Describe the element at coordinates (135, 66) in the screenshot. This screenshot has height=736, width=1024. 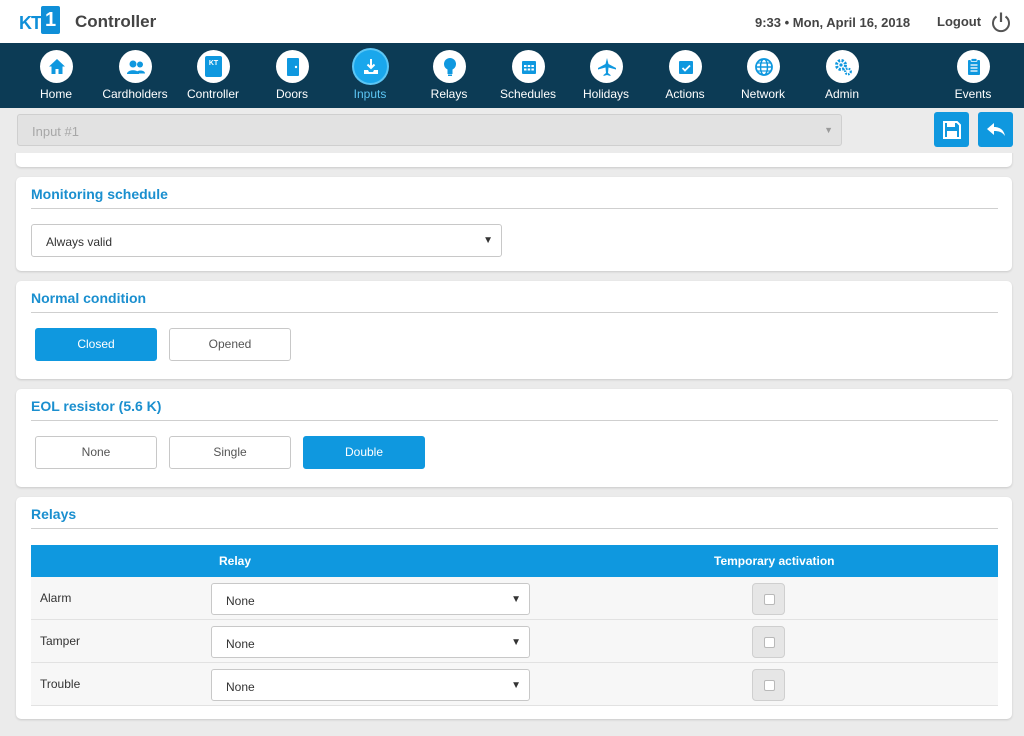
I see `users-icon` at that location.